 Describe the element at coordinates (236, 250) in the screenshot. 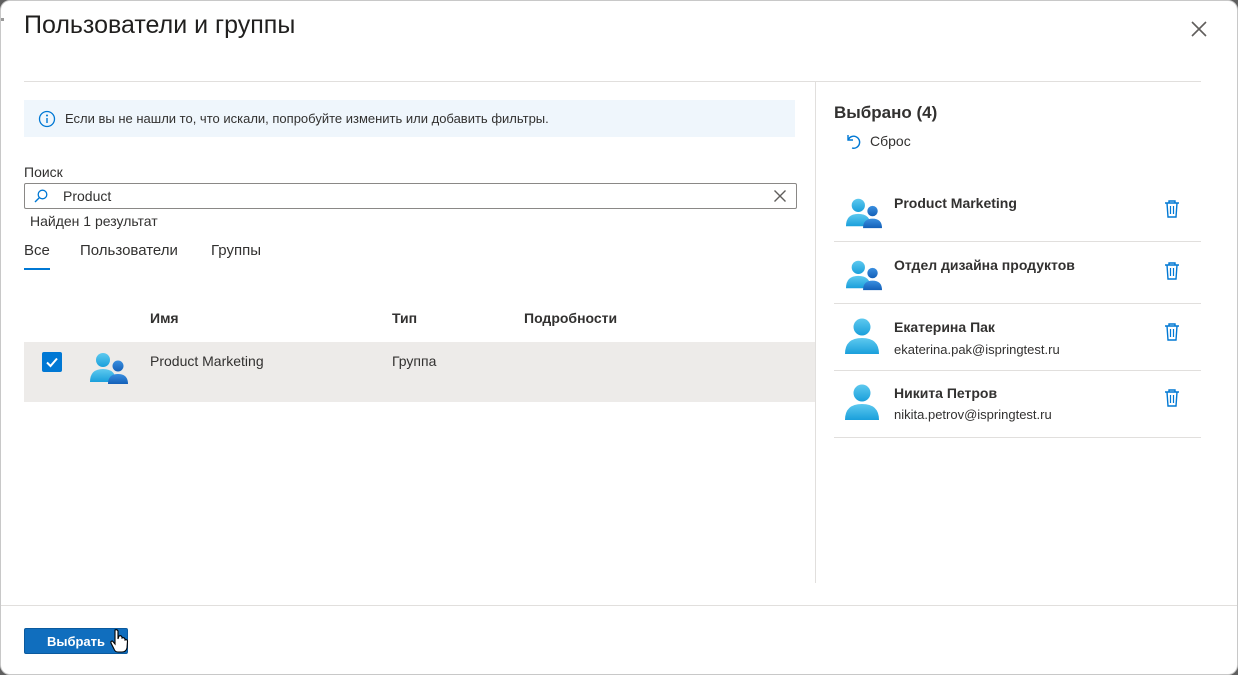

I see `tab-groups: Группы` at that location.